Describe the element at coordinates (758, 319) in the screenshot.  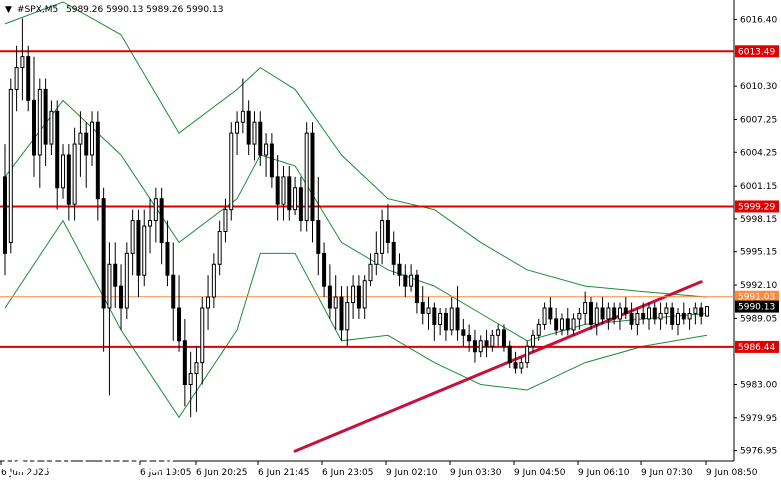
I see `y-tick-label: 5989.05` at that location.